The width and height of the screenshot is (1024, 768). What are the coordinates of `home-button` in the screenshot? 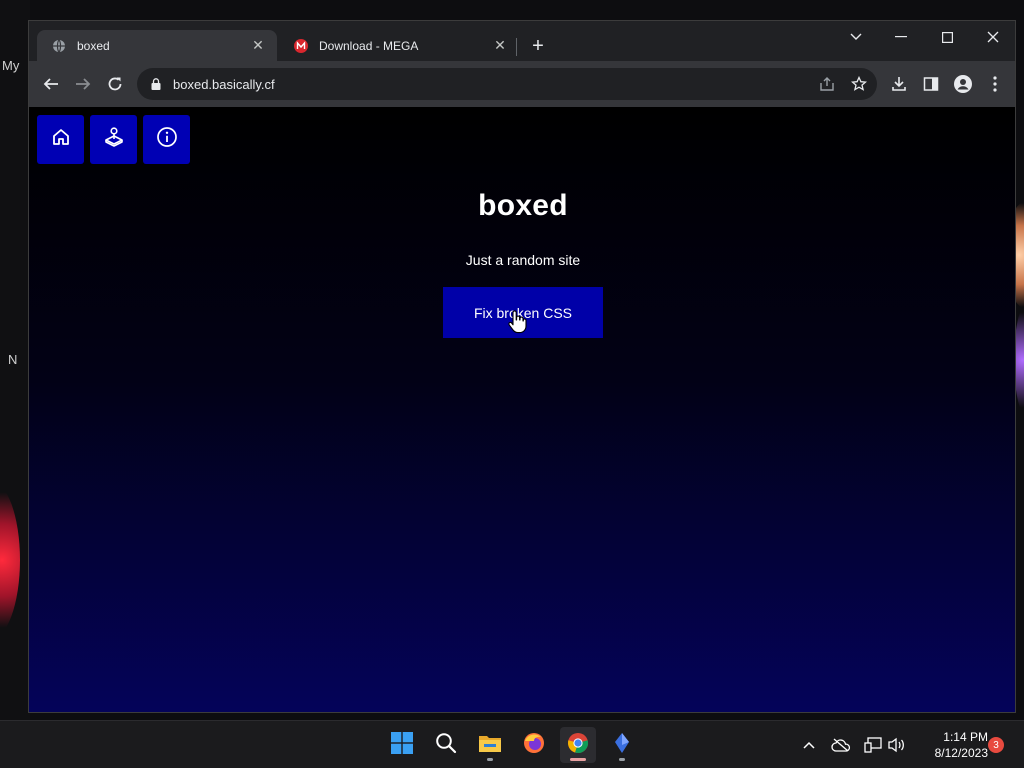 It's located at (60, 139).